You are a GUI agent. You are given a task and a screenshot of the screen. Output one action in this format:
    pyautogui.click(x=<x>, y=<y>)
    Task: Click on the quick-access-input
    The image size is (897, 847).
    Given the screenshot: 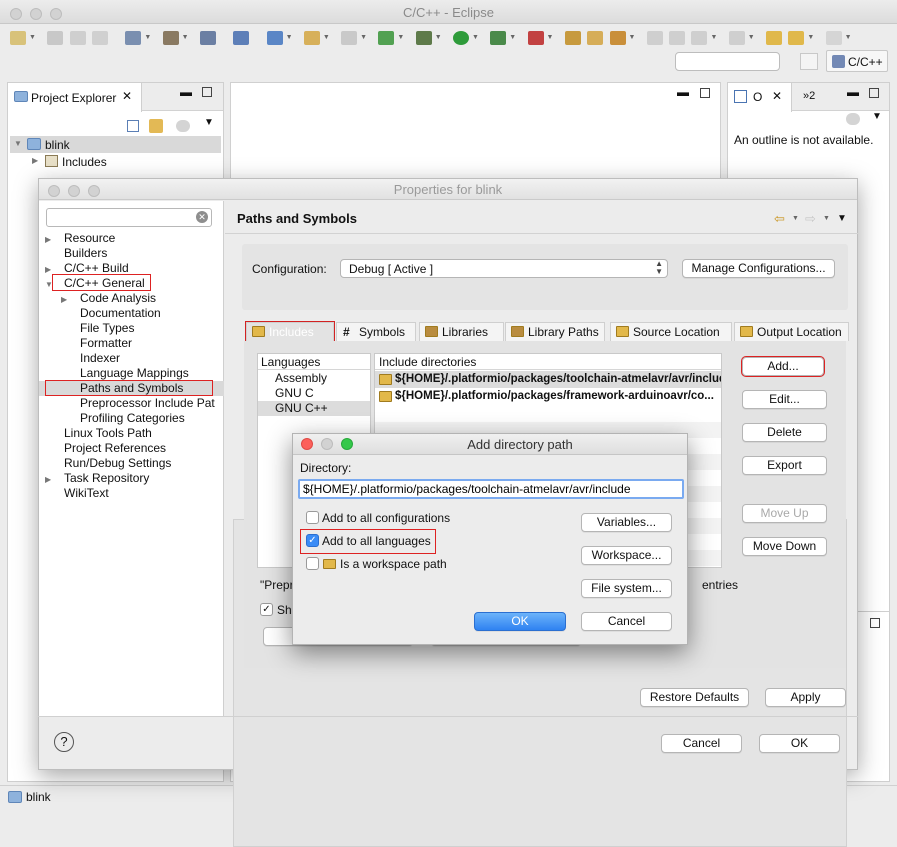 What is the action you would take?
    pyautogui.click(x=727, y=61)
    